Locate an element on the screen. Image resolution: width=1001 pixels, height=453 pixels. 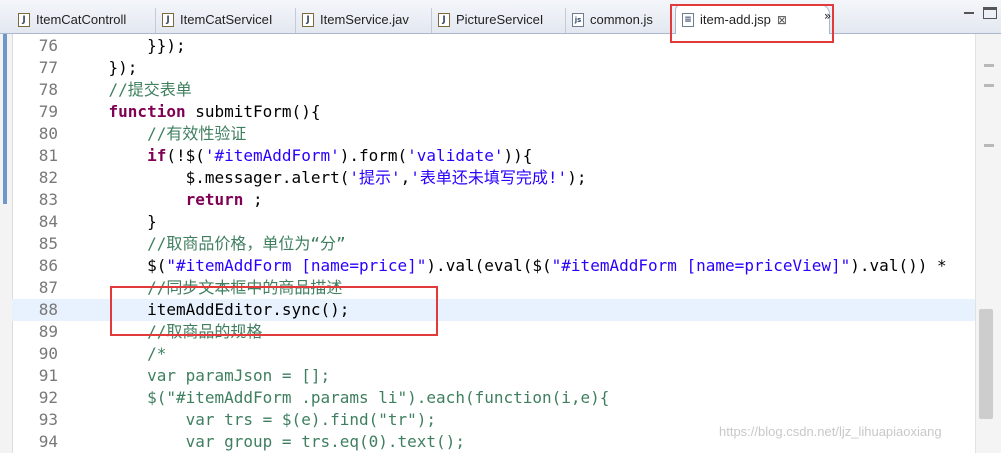
watermark: https://blog.csdn.net/ljz_lihuapiaoxiang is located at coordinates (830, 431).